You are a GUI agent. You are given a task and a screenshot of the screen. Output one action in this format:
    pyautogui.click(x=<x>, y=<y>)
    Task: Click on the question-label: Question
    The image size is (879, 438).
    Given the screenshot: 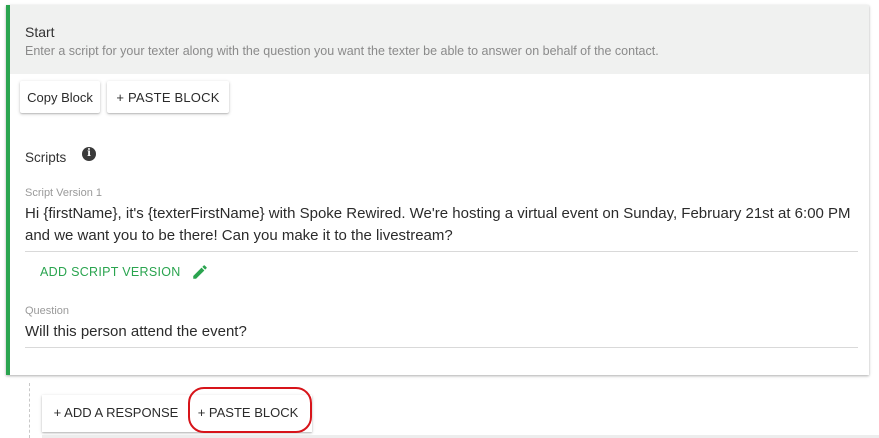 What is the action you would take?
    pyautogui.click(x=47, y=311)
    